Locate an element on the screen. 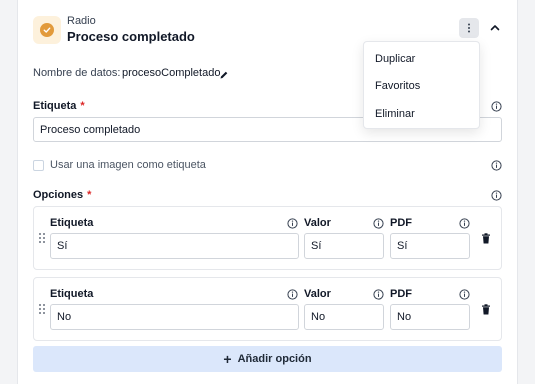 Image resolution: width=535 pixels, height=384 pixels. use-image-label-checkbox is located at coordinates (38, 165).